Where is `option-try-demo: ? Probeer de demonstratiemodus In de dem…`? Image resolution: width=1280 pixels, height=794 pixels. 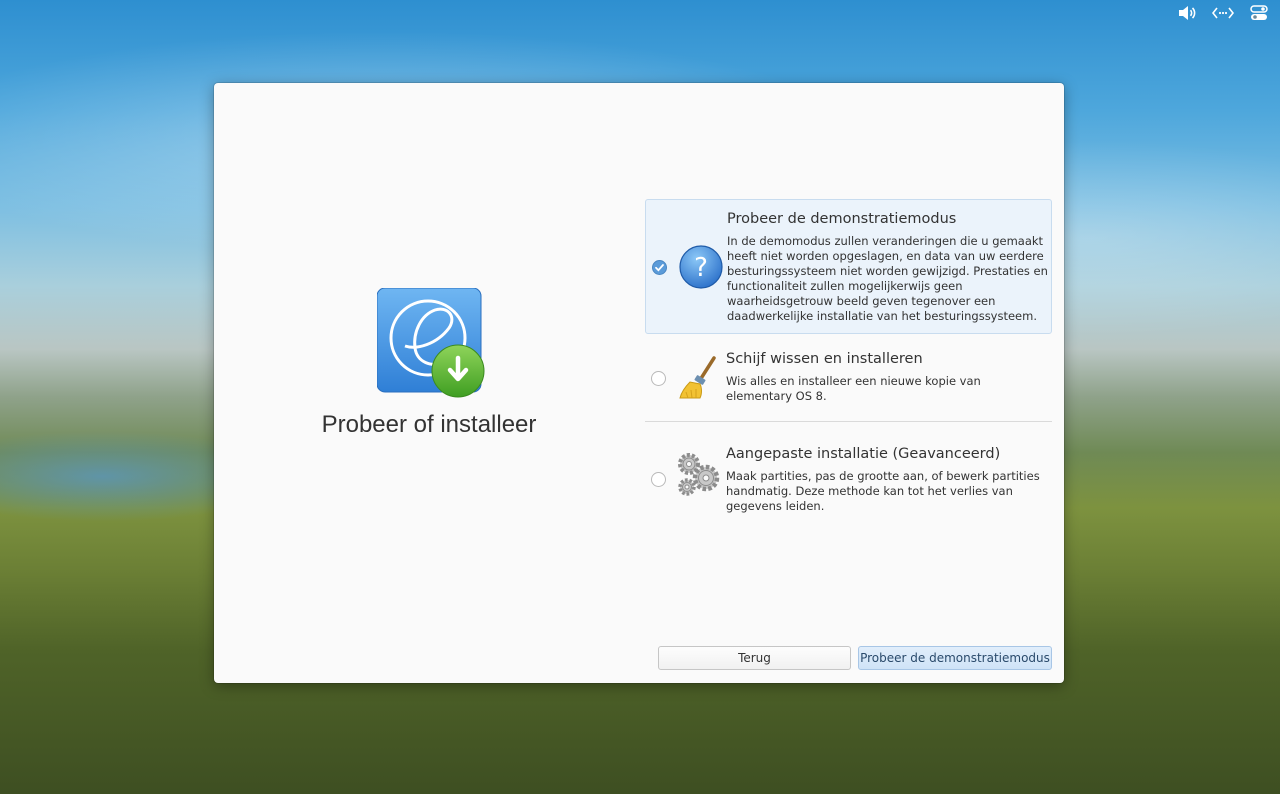
option-try-demo: ? Probeer de demonstratiemodus In de dem… is located at coordinates (848, 266).